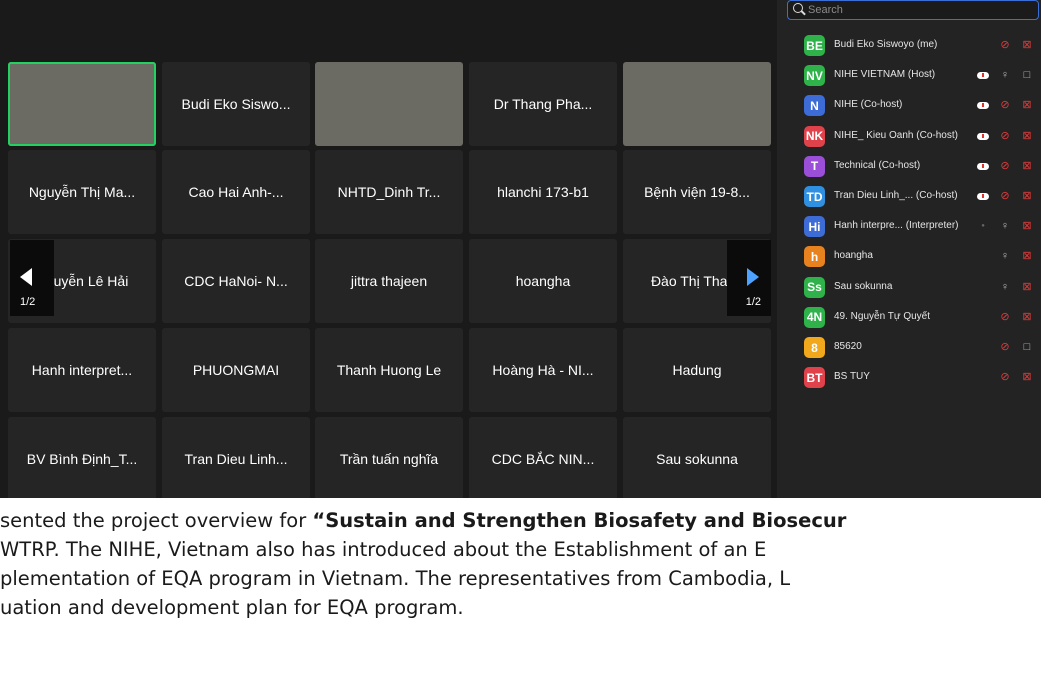 This screenshot has width=1041, height=681. I want to click on participant-name: Budi Eko Siswoyo (me), so click(886, 44).